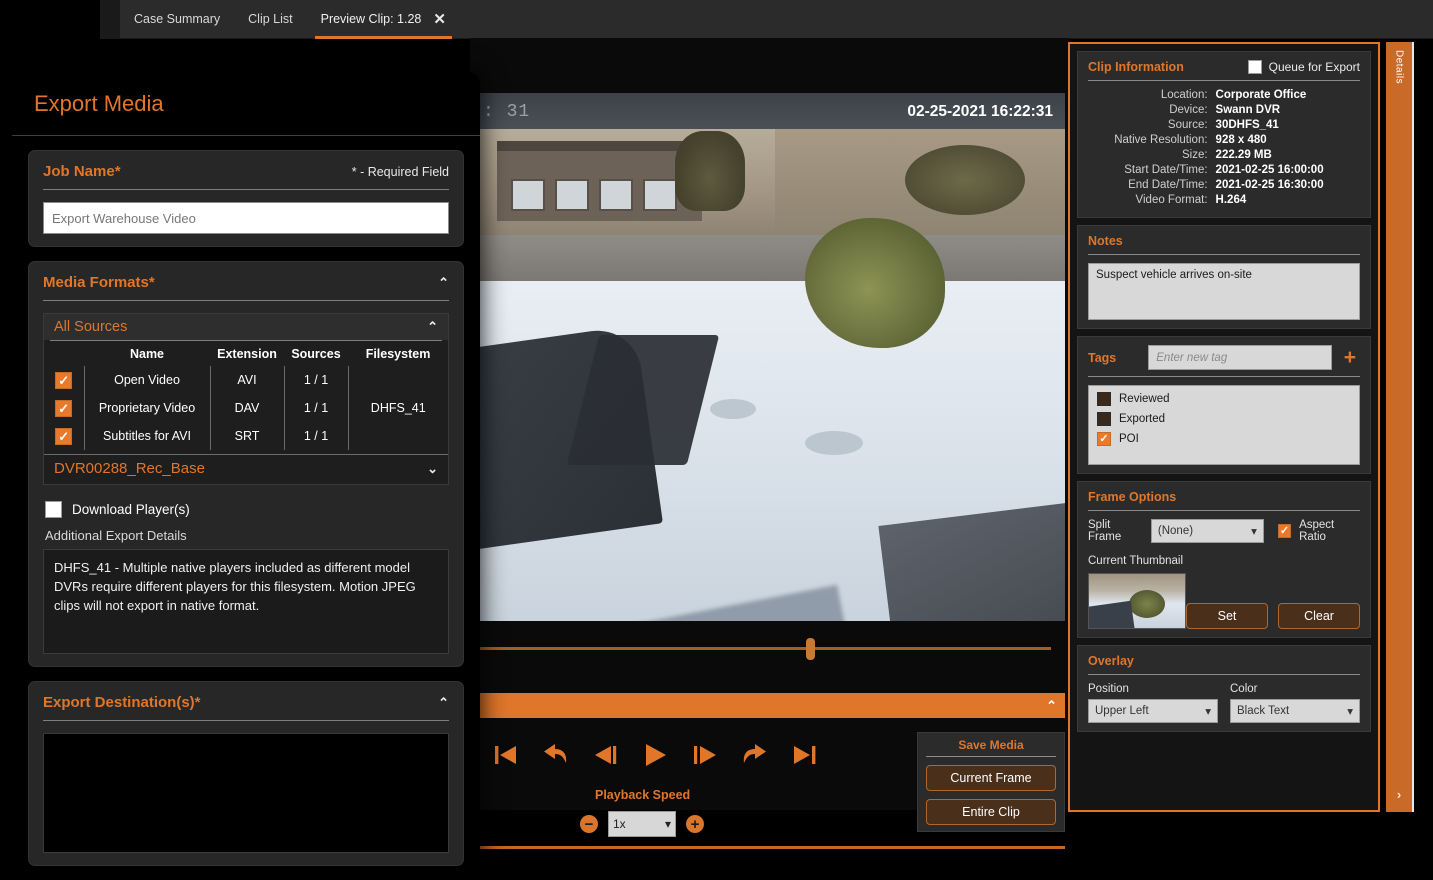 This screenshot has height=880, width=1433. Describe the element at coordinates (246, 793) in the screenshot. I see `export-destination-list` at that location.